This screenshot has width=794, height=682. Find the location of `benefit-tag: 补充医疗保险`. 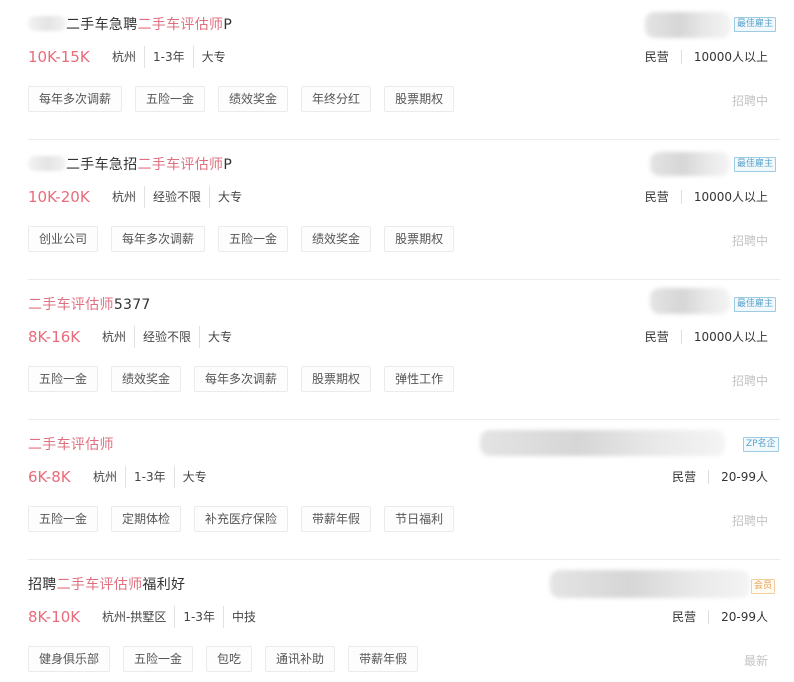

benefit-tag: 补充医疗保险 is located at coordinates (241, 519).